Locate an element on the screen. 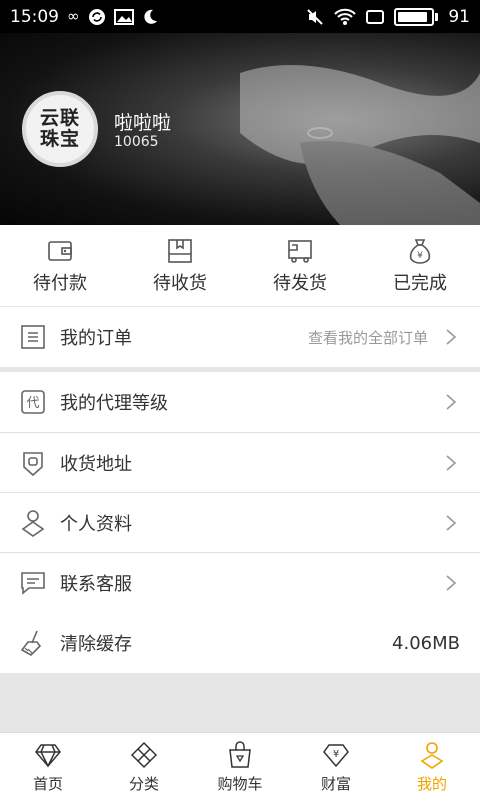  diamond-icon is located at coordinates (48, 755).